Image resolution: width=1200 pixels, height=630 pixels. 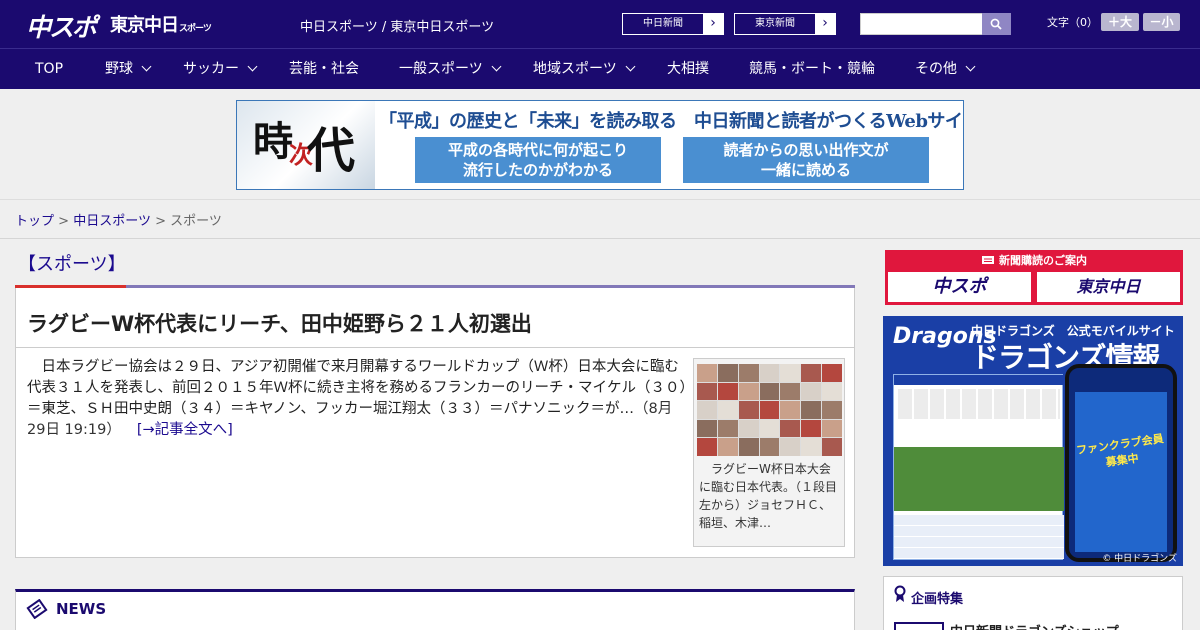 I want to click on nav-item-top: TOP, so click(x=49, y=69).